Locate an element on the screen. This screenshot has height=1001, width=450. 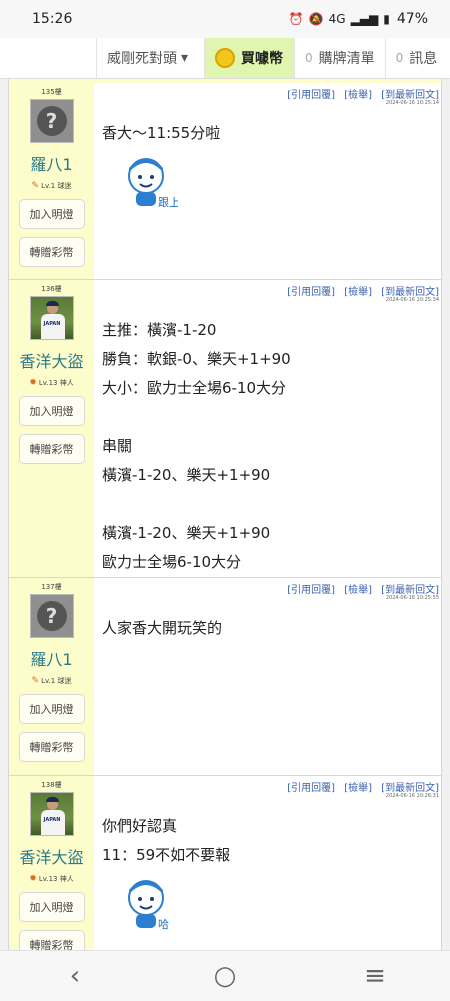
messages-count: 0 is located at coordinates (399, 58).